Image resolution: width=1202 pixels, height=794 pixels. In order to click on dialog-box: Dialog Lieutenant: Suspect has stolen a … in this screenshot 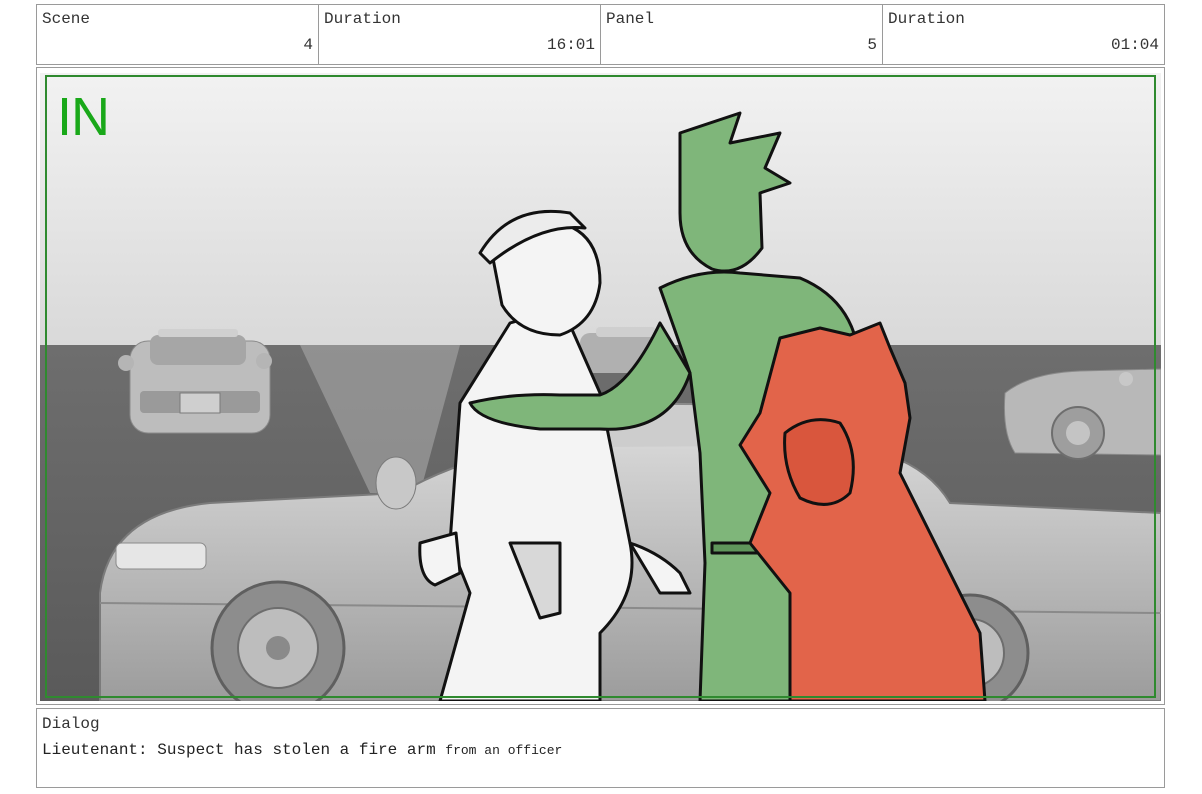, I will do `click(600, 748)`.